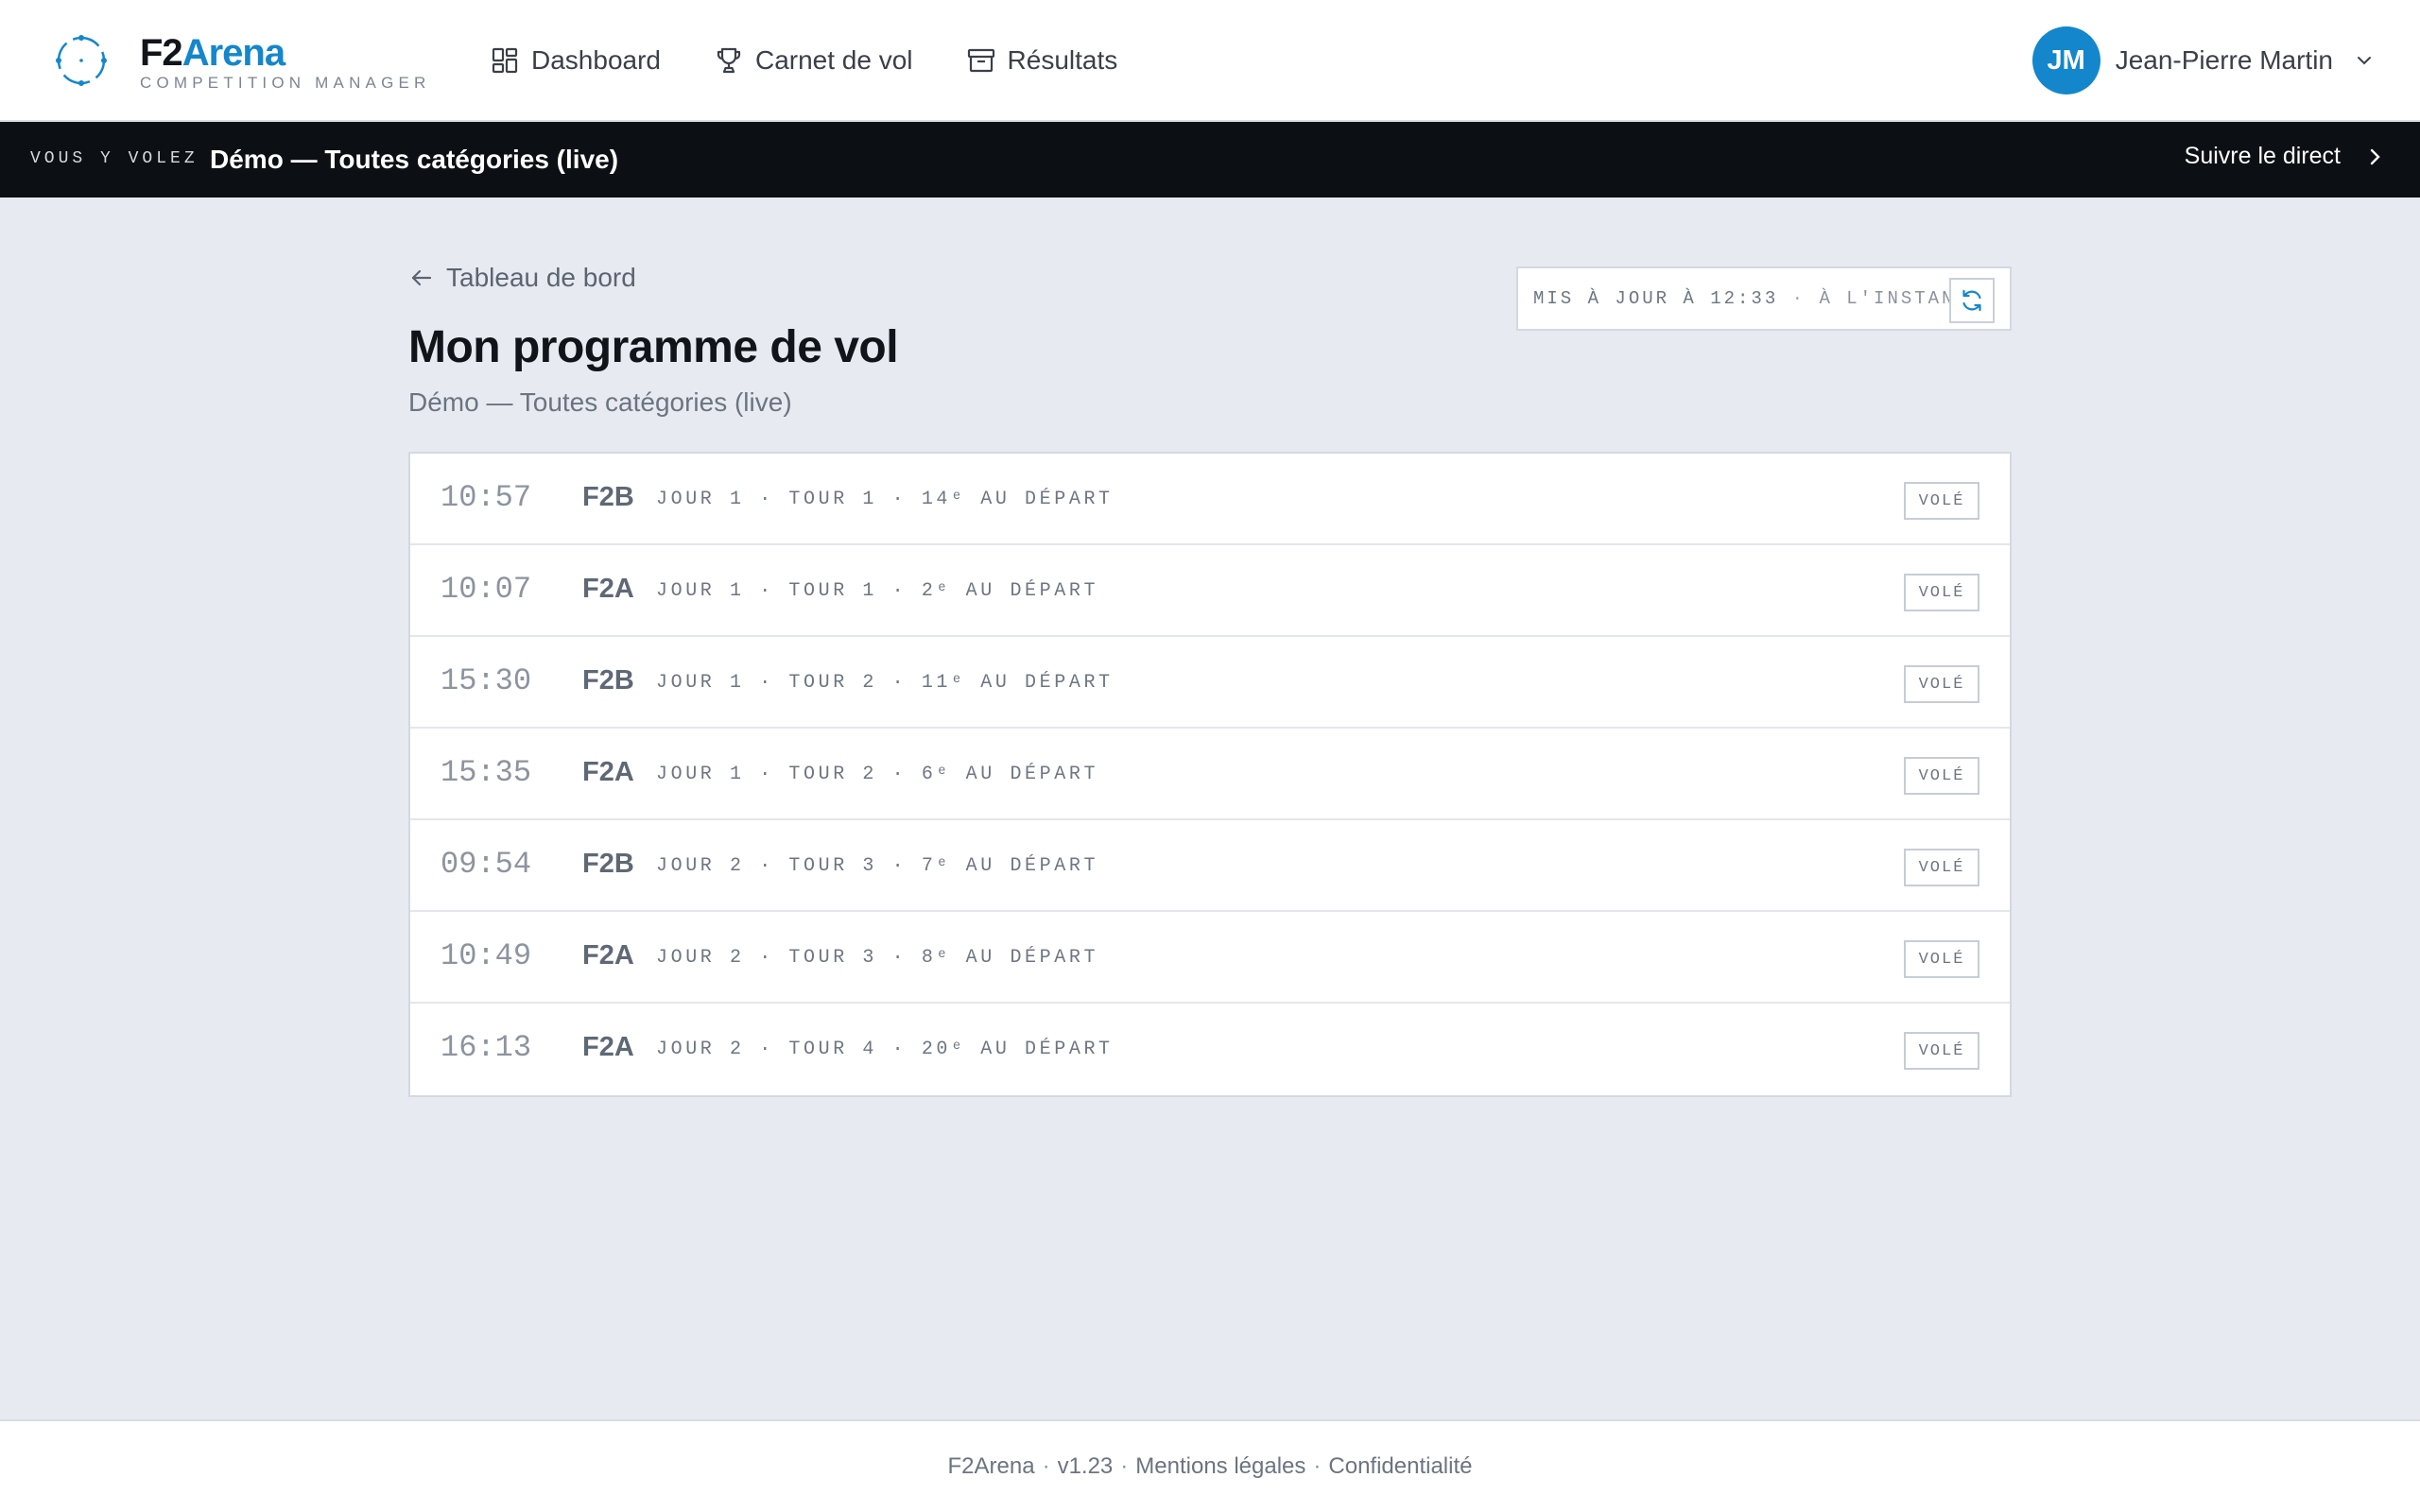 This screenshot has height=1512, width=2420. I want to click on brand-tagline: COMPETITION MANAGER, so click(286, 83).